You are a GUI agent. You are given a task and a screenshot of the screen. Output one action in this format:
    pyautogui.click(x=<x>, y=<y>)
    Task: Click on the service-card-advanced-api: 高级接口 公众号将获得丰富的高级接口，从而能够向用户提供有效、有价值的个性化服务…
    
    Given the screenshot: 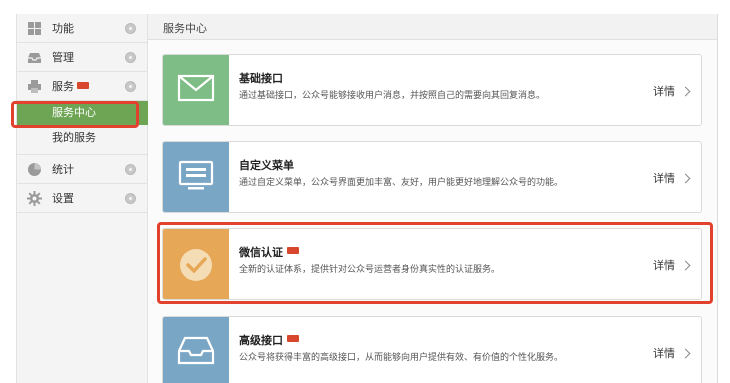 What is the action you would take?
    pyautogui.click(x=432, y=349)
    